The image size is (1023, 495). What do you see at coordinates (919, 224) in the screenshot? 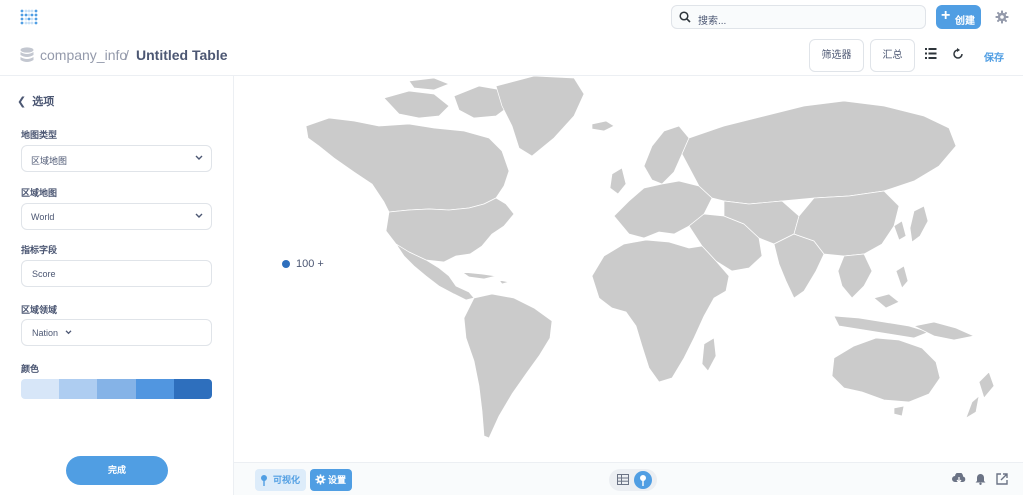
I see `region-japan` at bounding box center [919, 224].